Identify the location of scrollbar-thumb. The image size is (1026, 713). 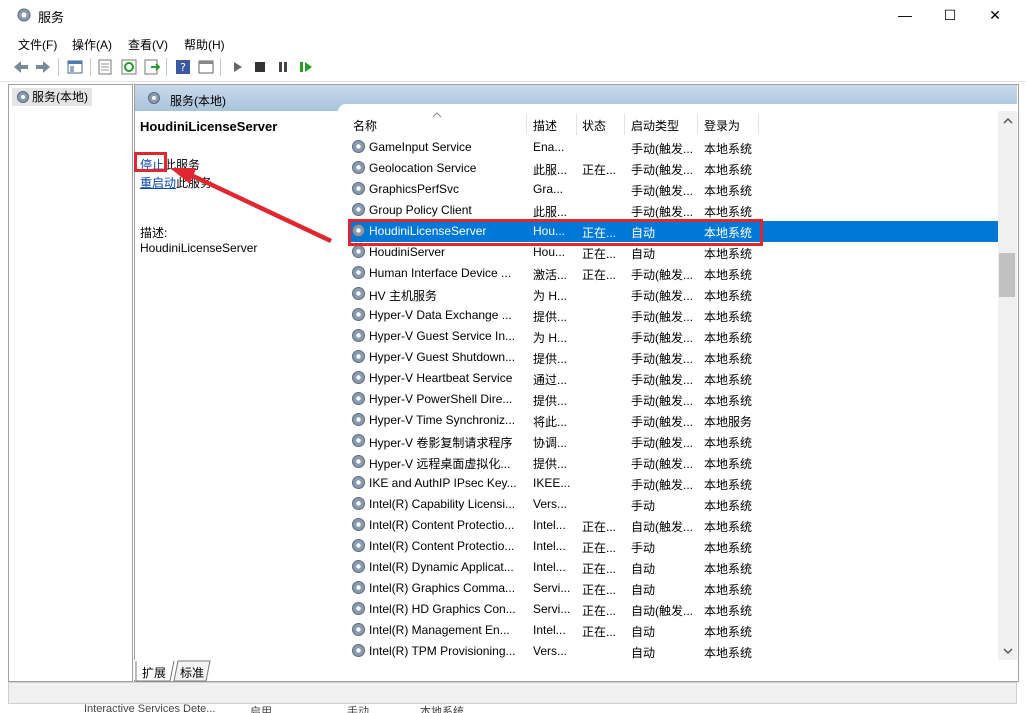
(1007, 275).